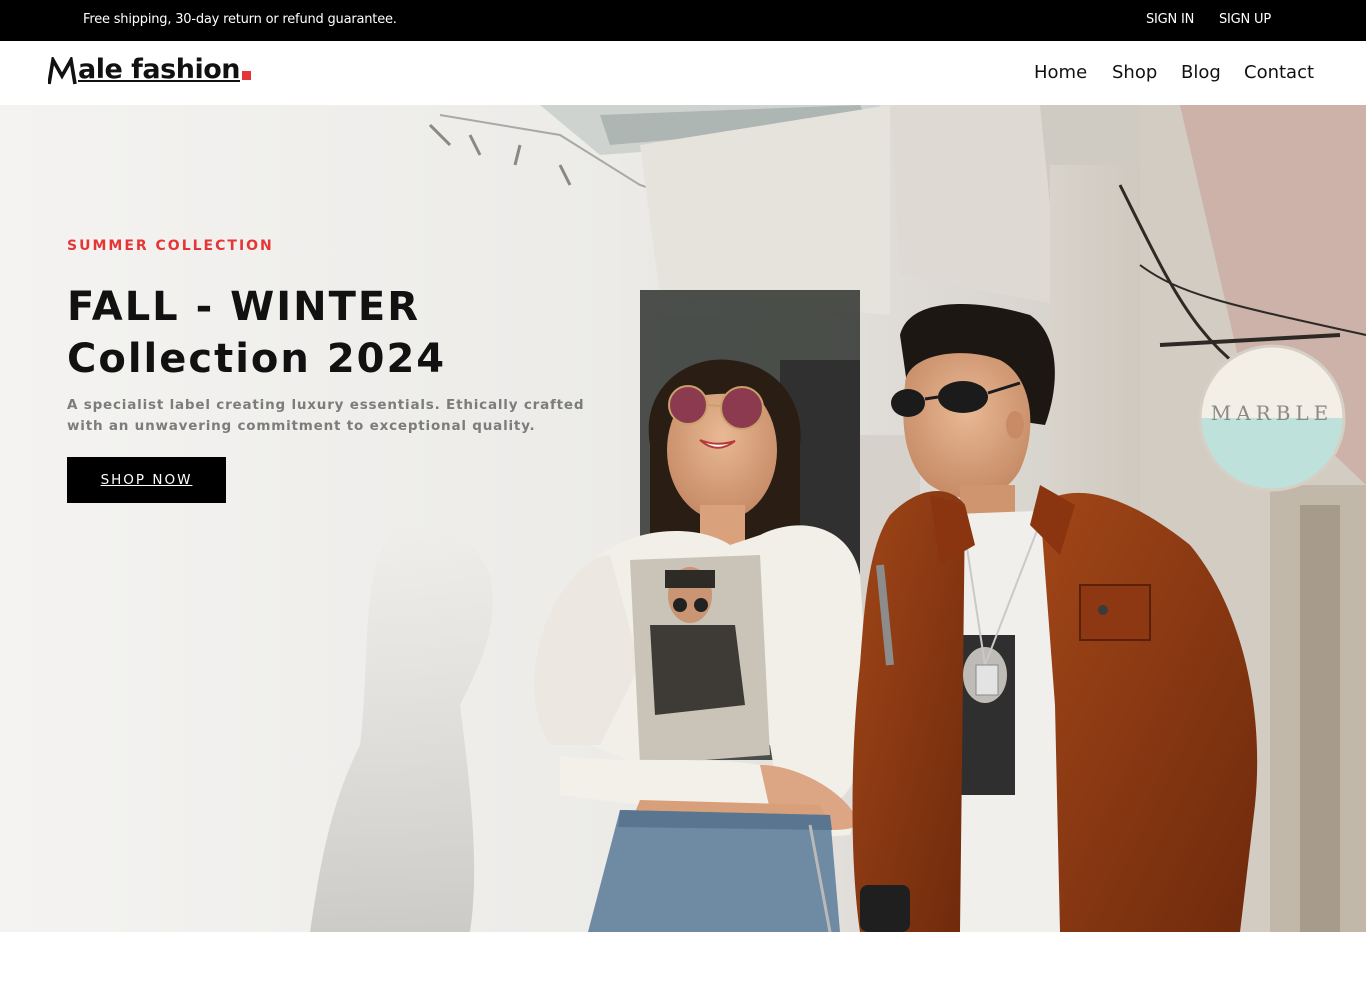 The width and height of the screenshot is (1366, 1002). What do you see at coordinates (1134, 72) in the screenshot?
I see `nav-shop: Shop` at bounding box center [1134, 72].